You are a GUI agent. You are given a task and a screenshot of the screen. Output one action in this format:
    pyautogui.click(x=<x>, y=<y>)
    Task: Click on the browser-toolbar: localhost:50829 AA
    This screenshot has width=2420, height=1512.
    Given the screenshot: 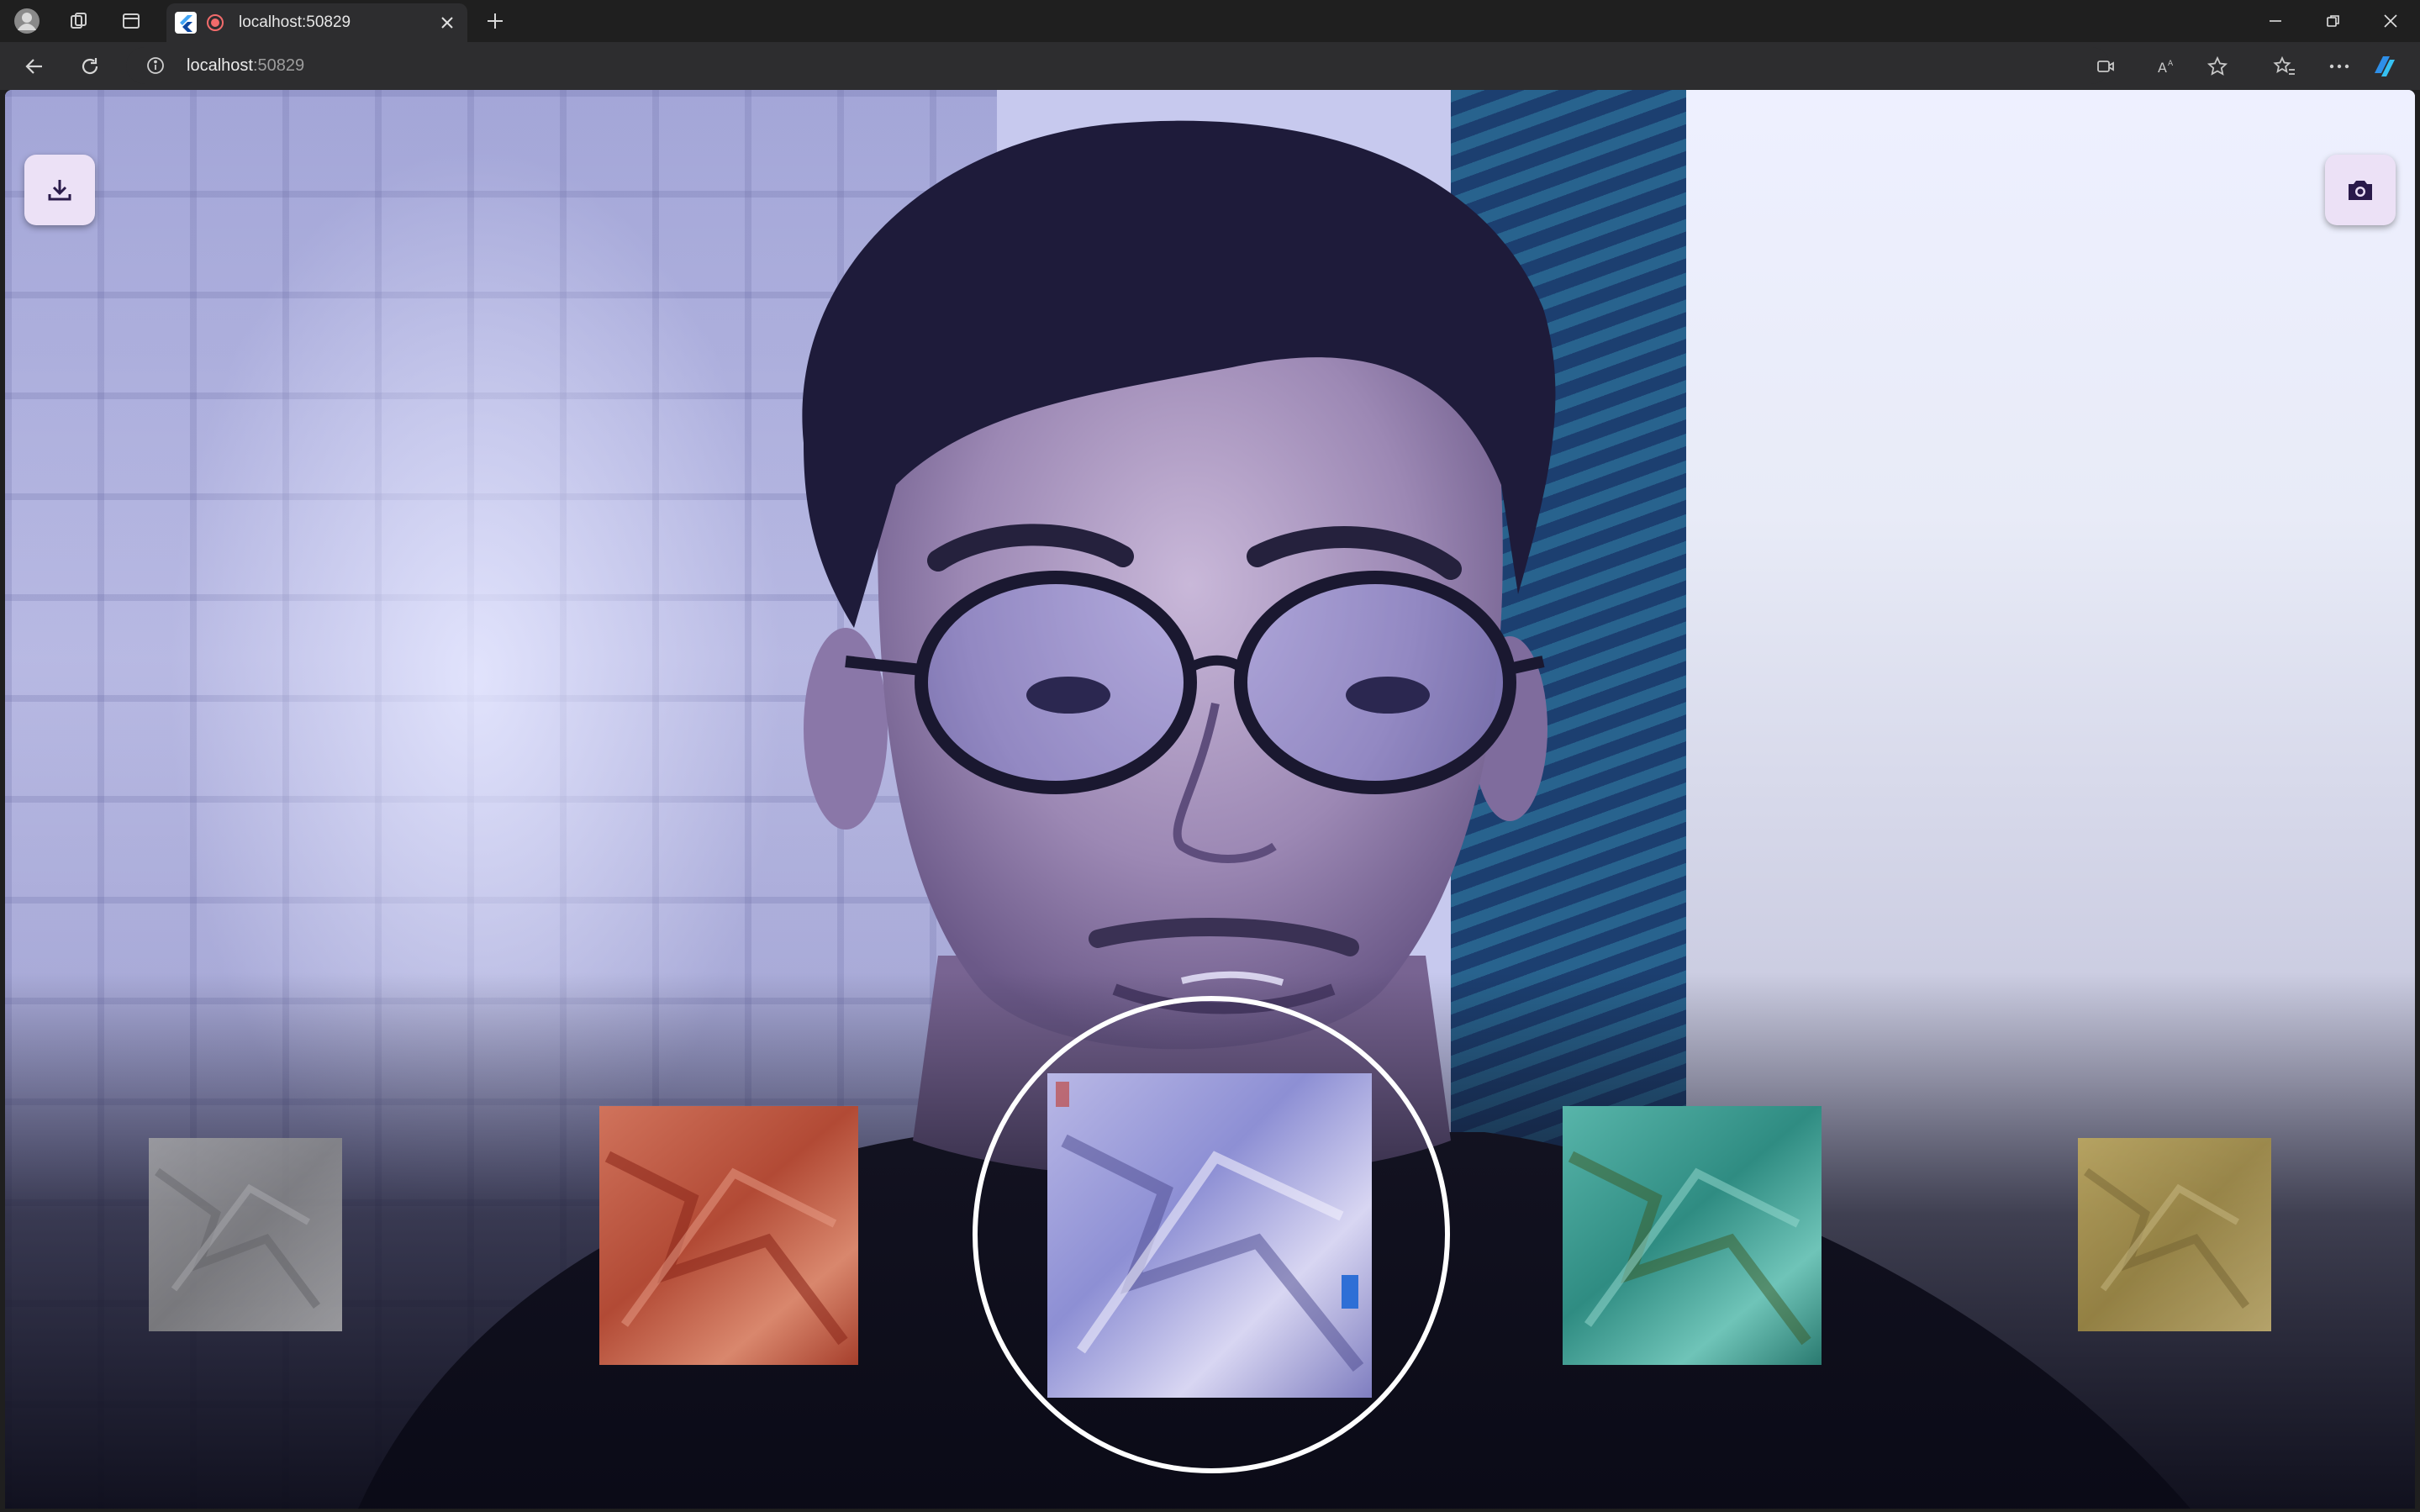 What is the action you would take?
    pyautogui.click(x=1210, y=66)
    